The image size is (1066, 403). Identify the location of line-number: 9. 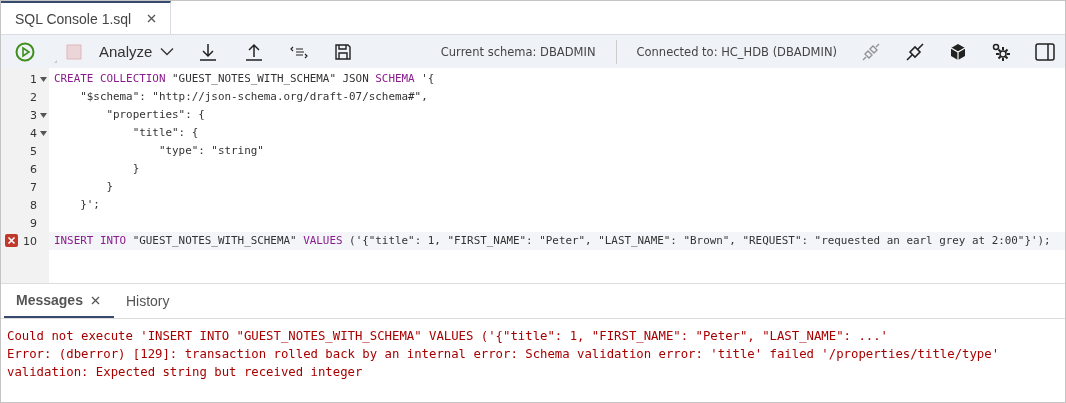
(33, 223).